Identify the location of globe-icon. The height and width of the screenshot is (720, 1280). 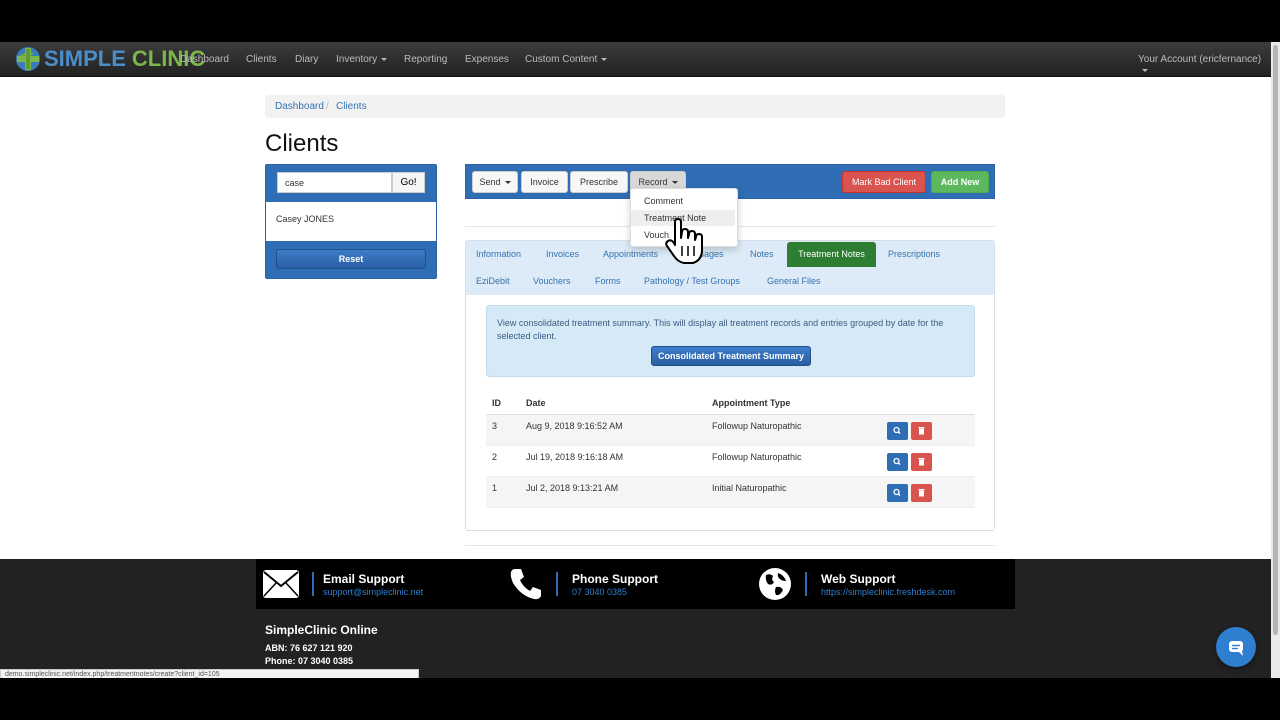
(775, 584).